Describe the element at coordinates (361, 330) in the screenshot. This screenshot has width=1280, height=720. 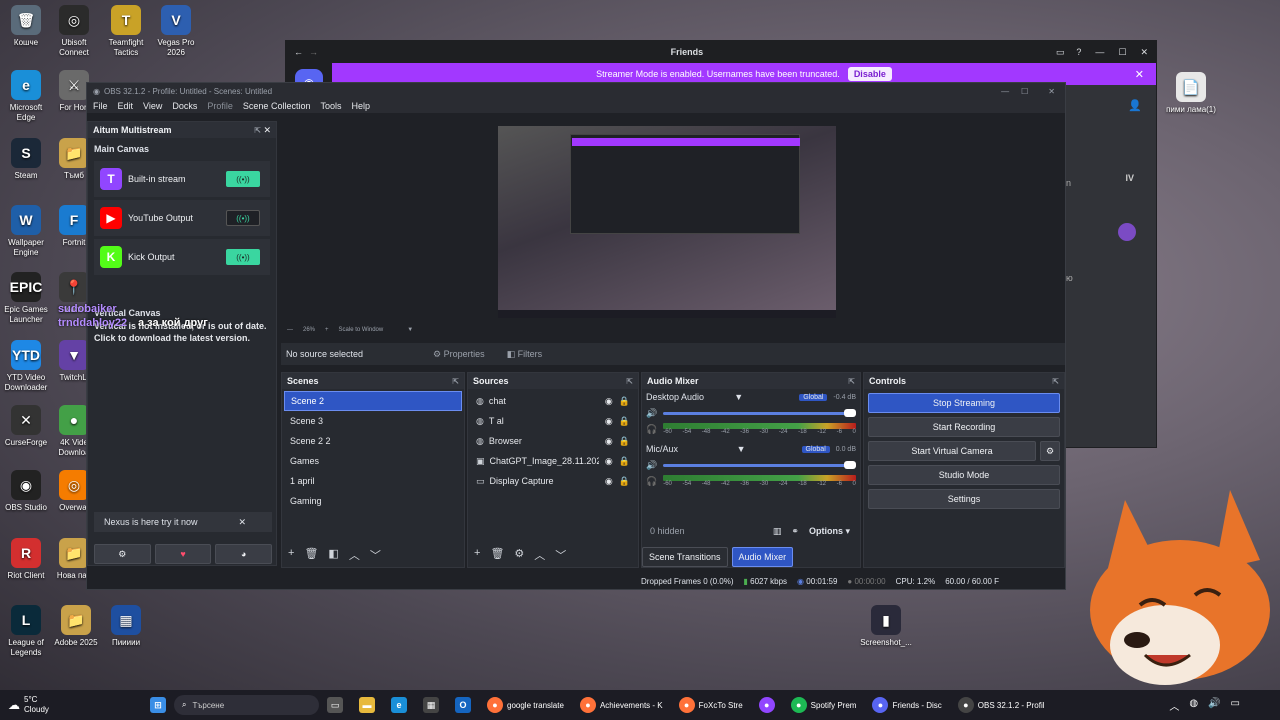
I see `scale-mode: Scale to Window` at that location.